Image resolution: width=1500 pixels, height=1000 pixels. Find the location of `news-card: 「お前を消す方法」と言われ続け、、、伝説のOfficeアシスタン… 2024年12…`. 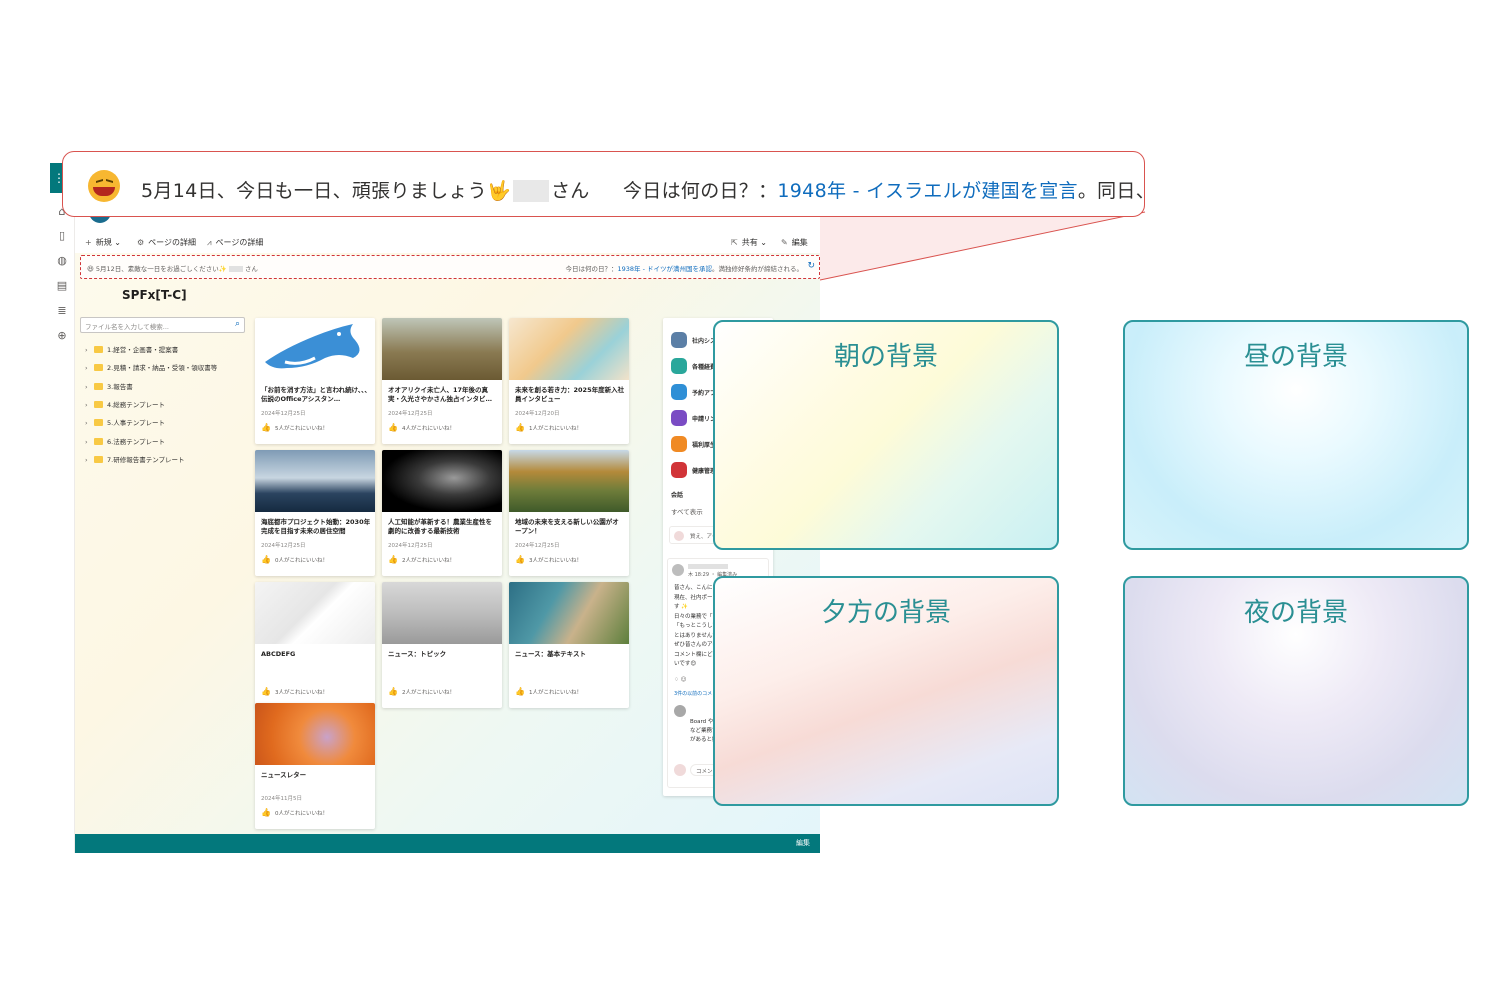

news-card: 「お前を消す方法」と言われ続け、、、伝説のOfficeアシスタン… 2024年12… is located at coordinates (315, 381).